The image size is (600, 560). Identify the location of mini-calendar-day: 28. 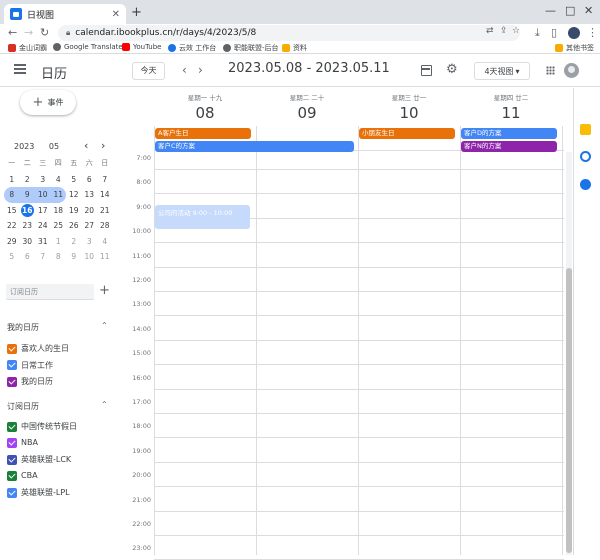
(105, 226).